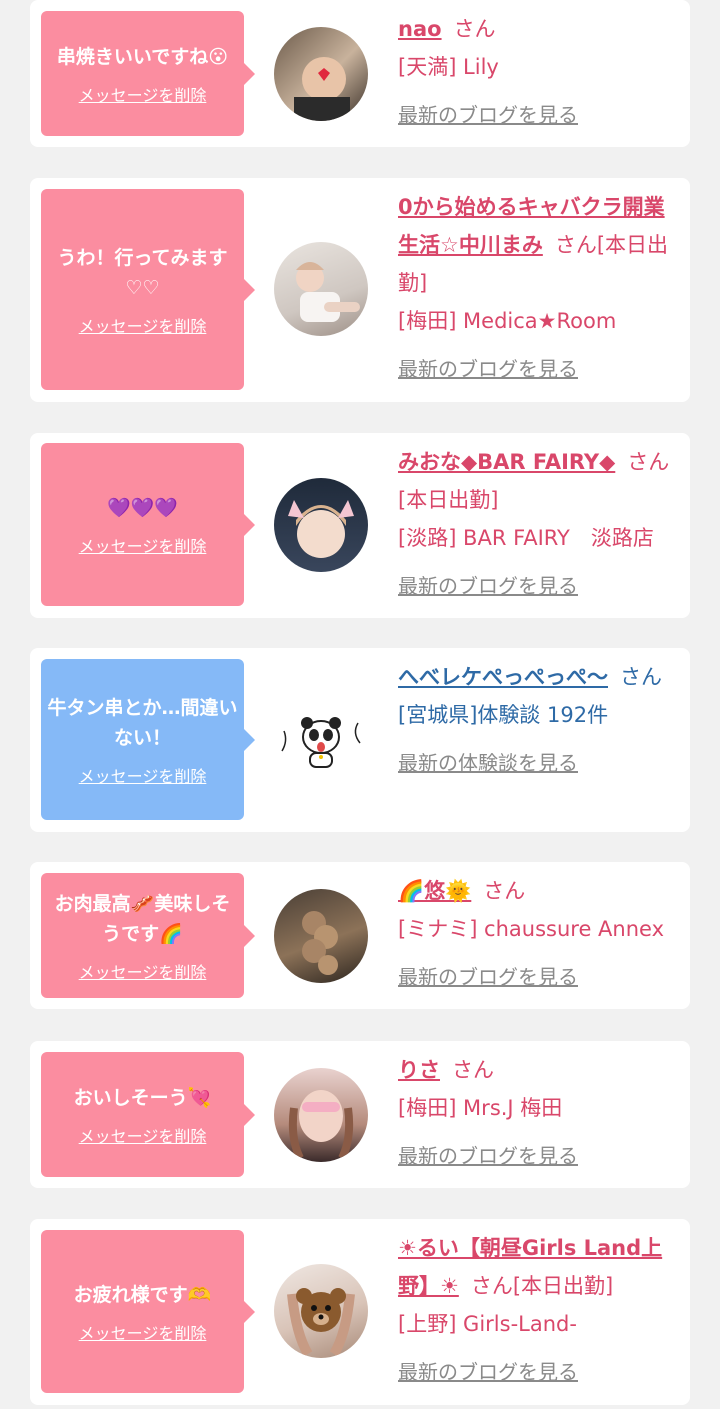 Image resolution: width=720 pixels, height=1409 pixels. I want to click on message-bubble: 牛タン串とか…間違いない！ メッセージを削除, so click(148, 739).